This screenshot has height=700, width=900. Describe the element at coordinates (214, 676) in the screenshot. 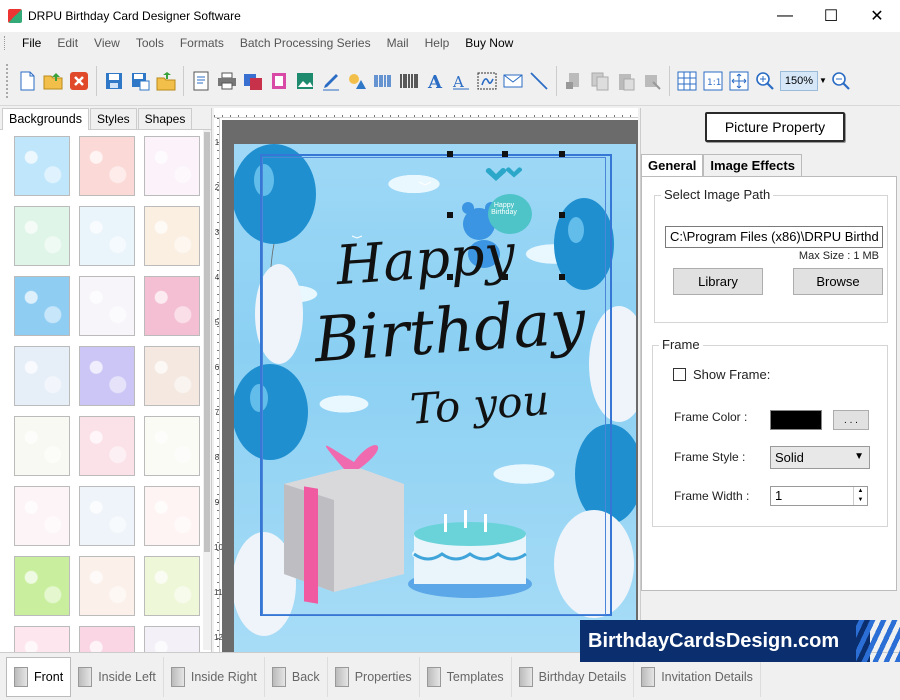

I see `tab-inside-right: Inside Right` at that location.